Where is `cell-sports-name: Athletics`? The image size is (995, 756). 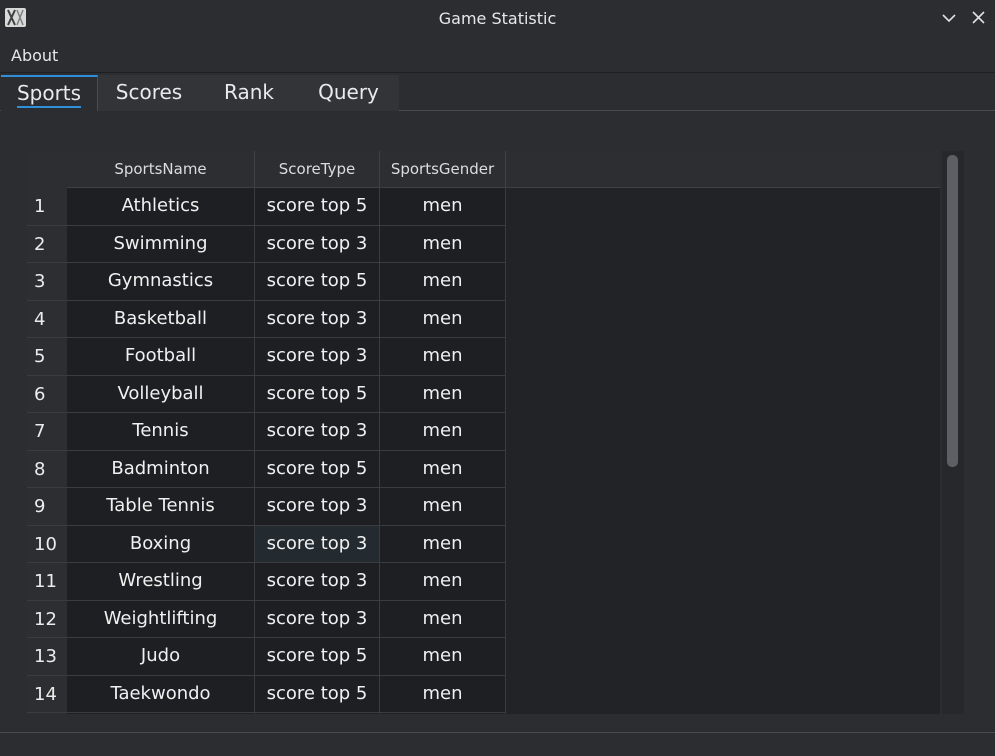
cell-sports-name: Athletics is located at coordinates (161, 207).